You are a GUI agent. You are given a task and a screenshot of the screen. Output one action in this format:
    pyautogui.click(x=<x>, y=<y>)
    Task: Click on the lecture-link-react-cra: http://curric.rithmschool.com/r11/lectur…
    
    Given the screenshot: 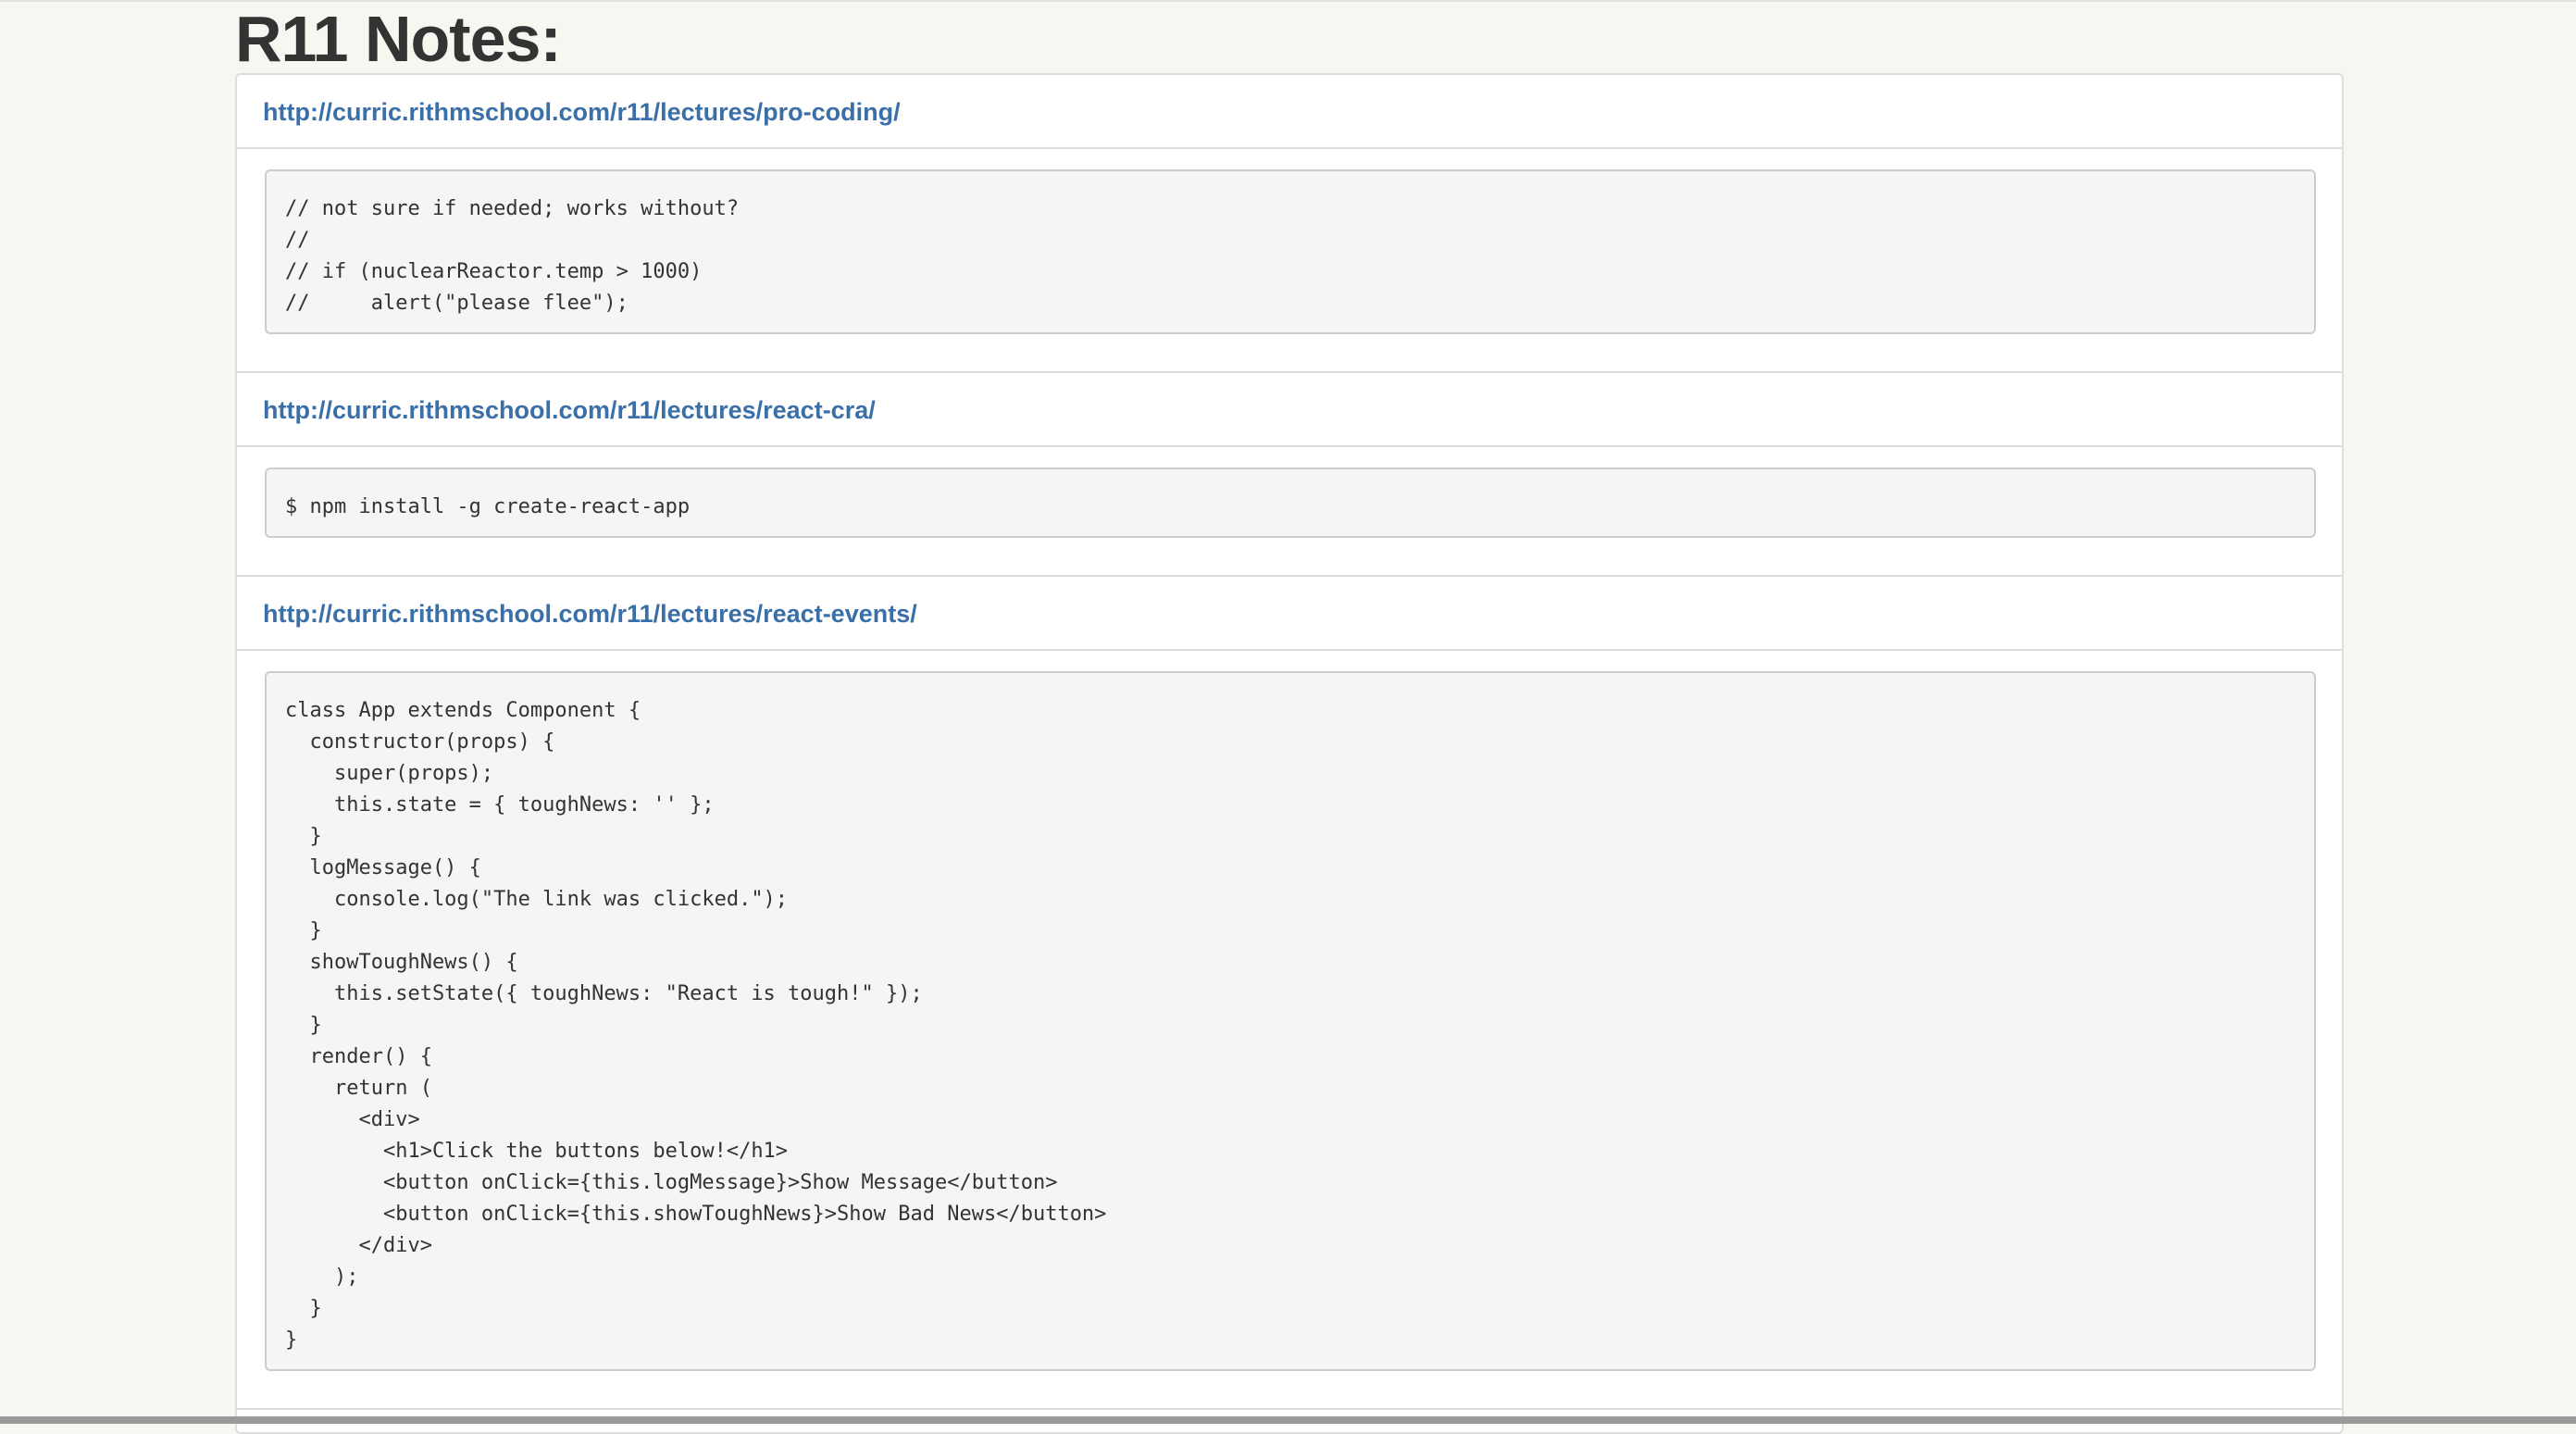 What is the action you would take?
    pyautogui.click(x=569, y=410)
    